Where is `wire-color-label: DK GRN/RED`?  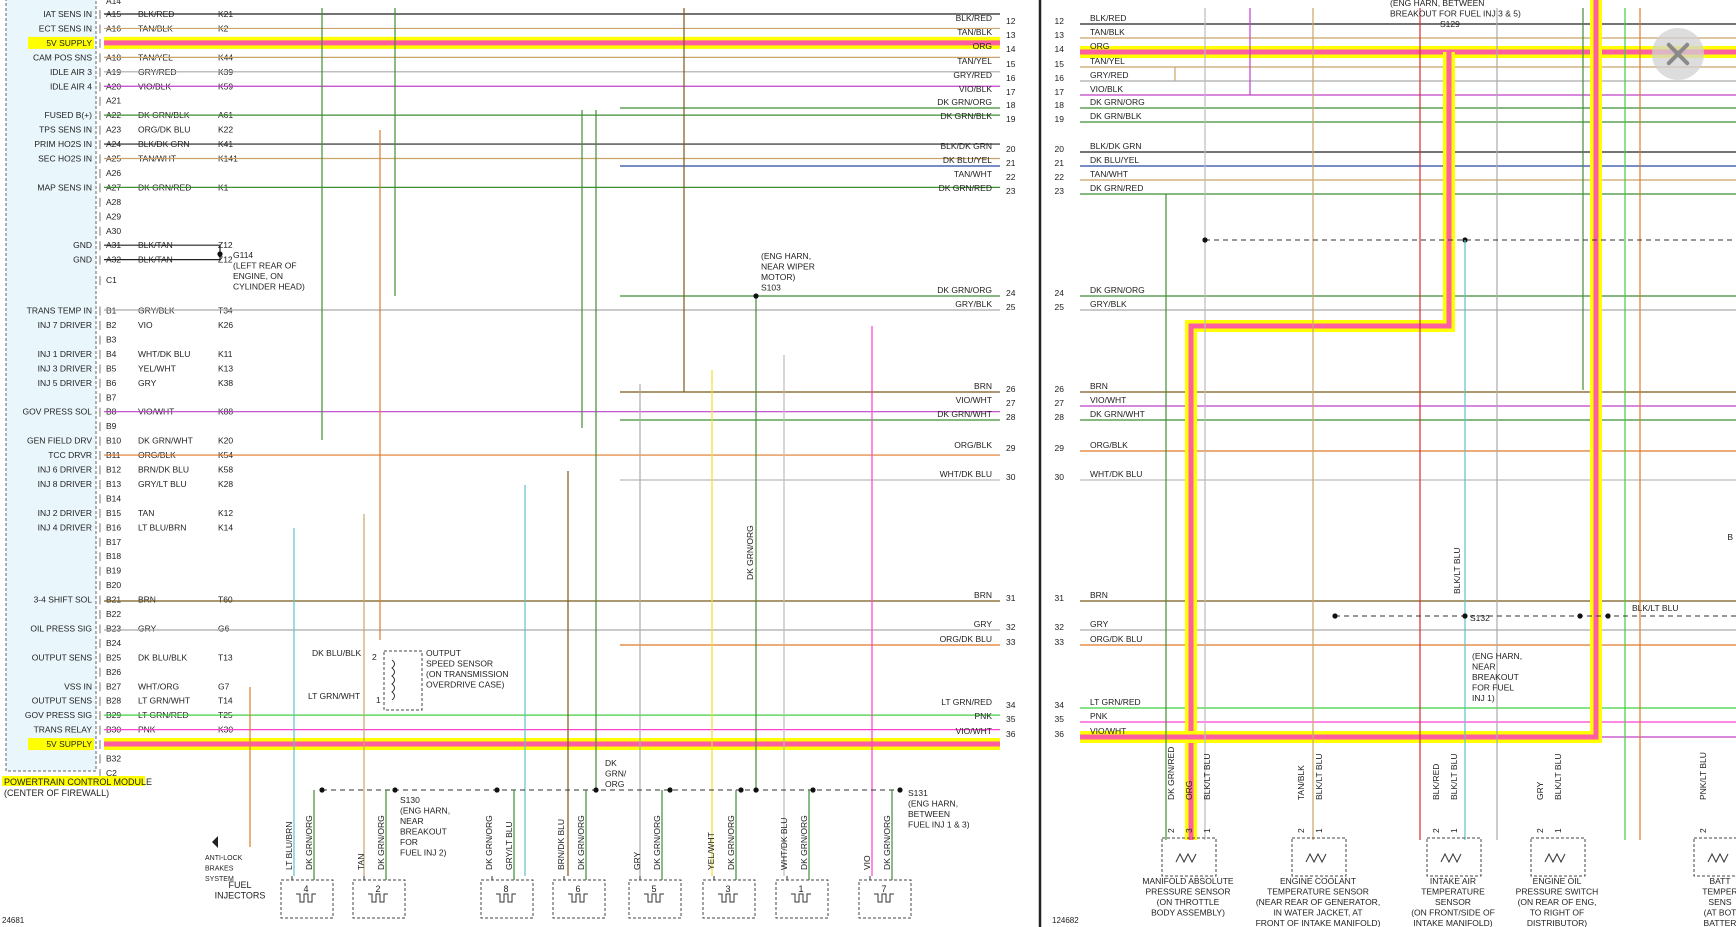
wire-color-label: DK GRN/RED is located at coordinates (1116, 188).